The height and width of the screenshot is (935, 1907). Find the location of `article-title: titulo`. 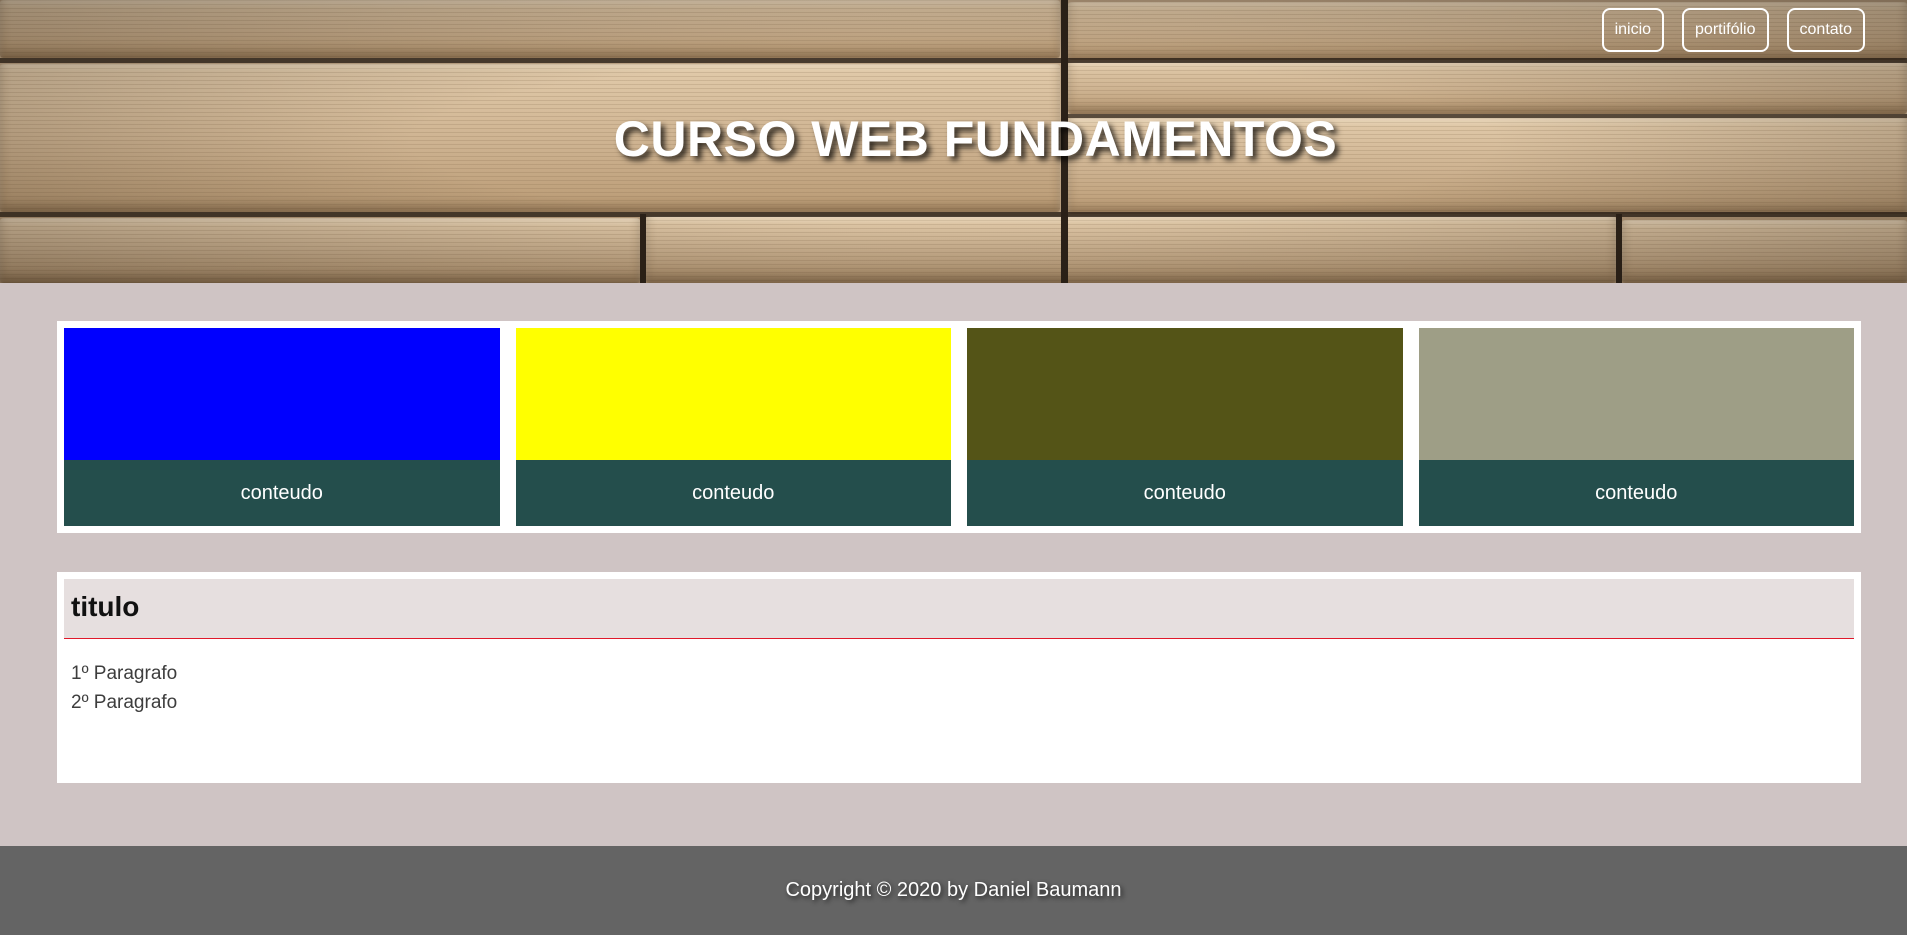

article-title: titulo is located at coordinates (105, 606).